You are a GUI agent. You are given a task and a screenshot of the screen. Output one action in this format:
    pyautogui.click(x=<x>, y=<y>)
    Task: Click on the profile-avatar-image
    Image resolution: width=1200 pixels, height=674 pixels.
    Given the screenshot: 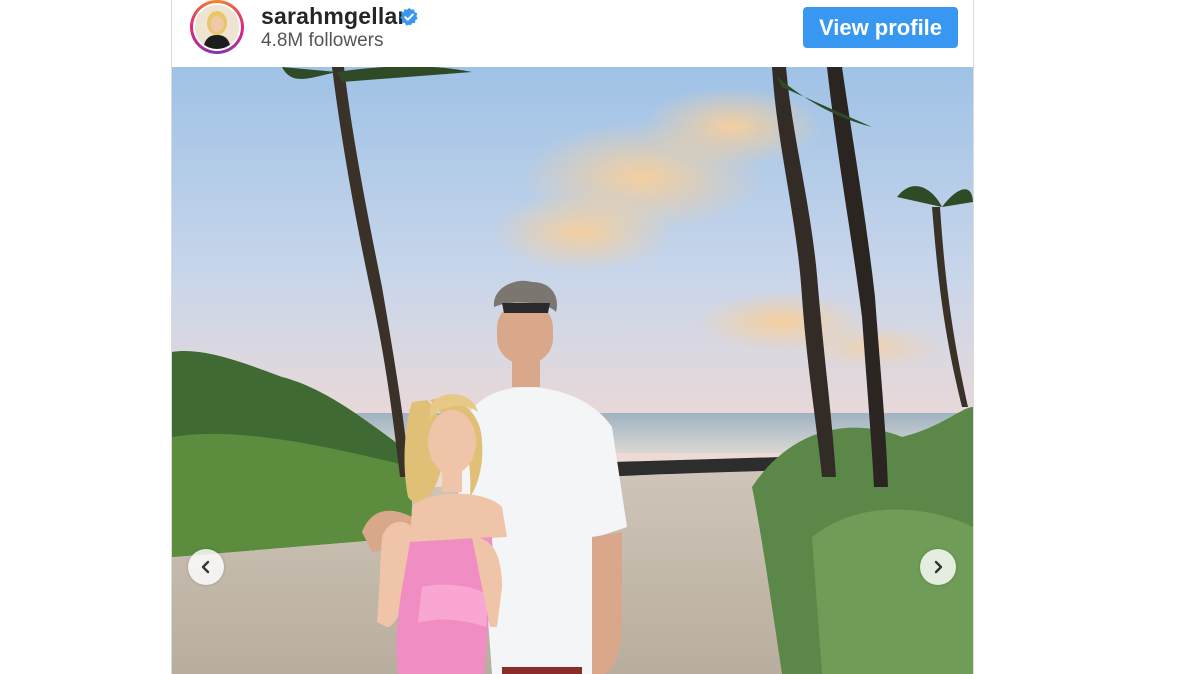 What is the action you would take?
    pyautogui.click(x=217, y=27)
    